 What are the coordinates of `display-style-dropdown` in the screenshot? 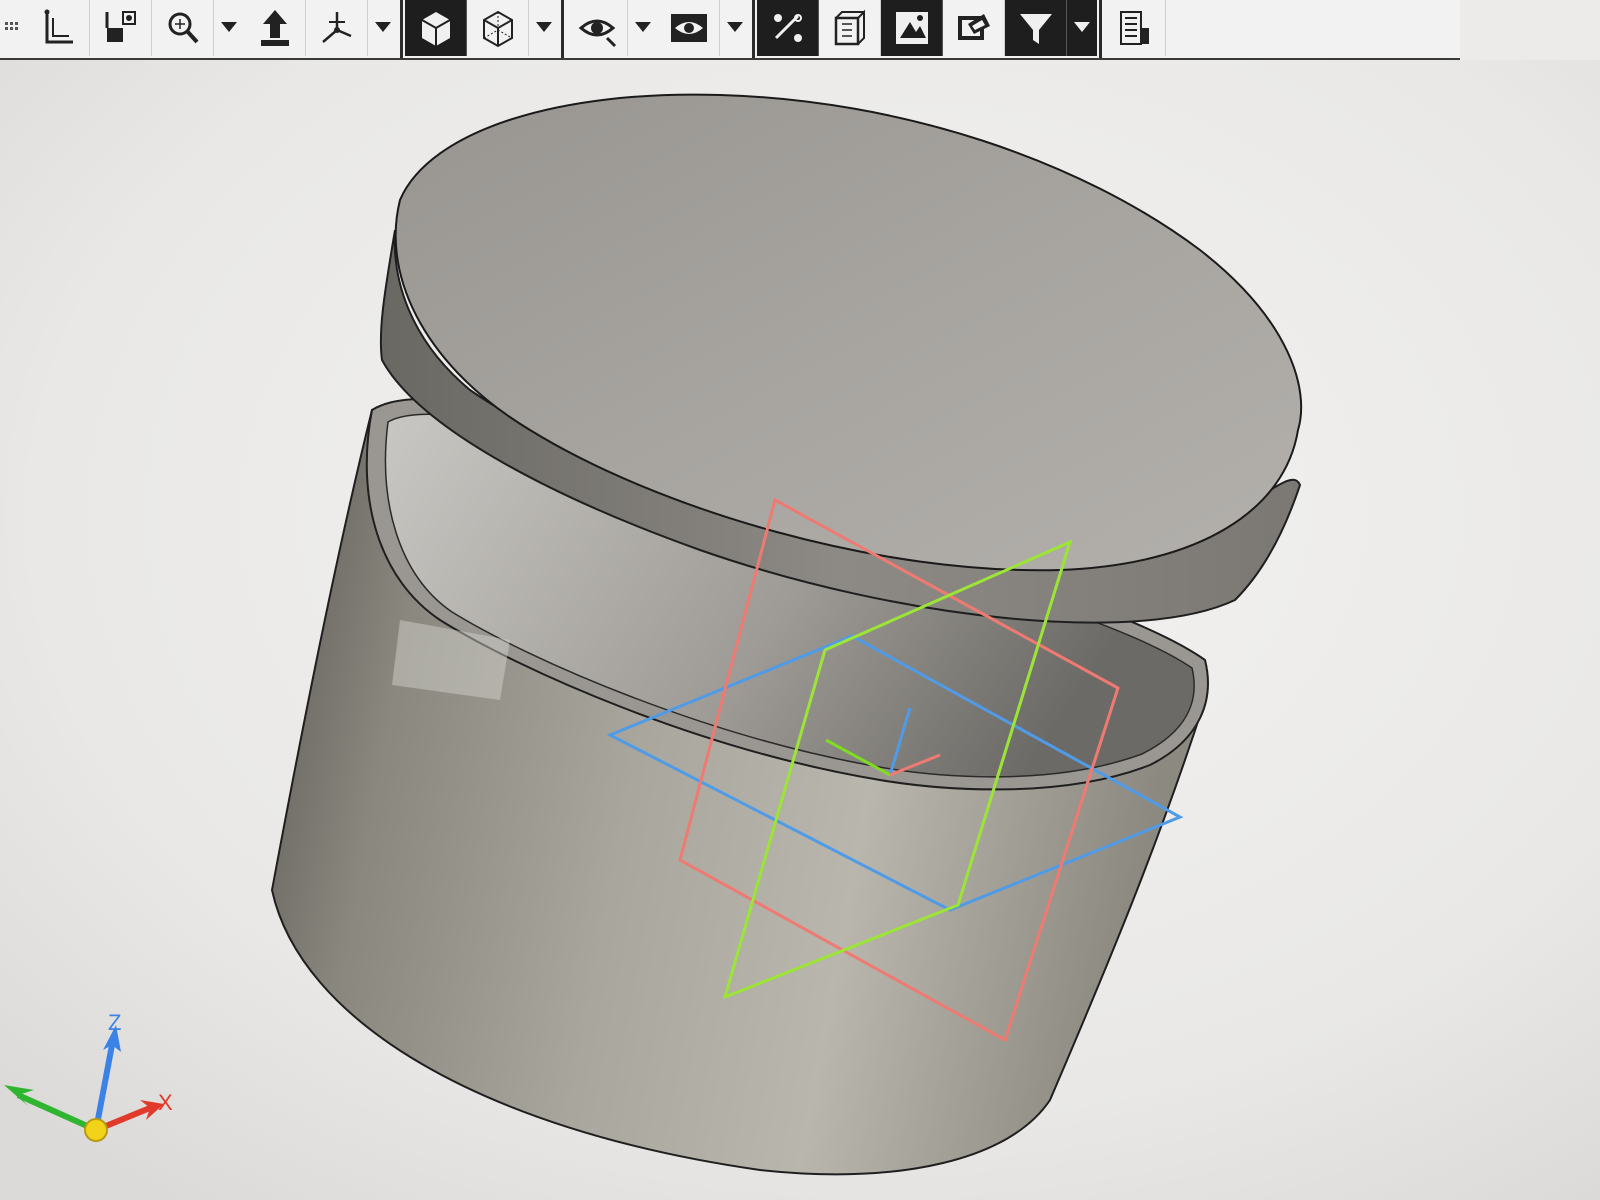 It's located at (544, 28).